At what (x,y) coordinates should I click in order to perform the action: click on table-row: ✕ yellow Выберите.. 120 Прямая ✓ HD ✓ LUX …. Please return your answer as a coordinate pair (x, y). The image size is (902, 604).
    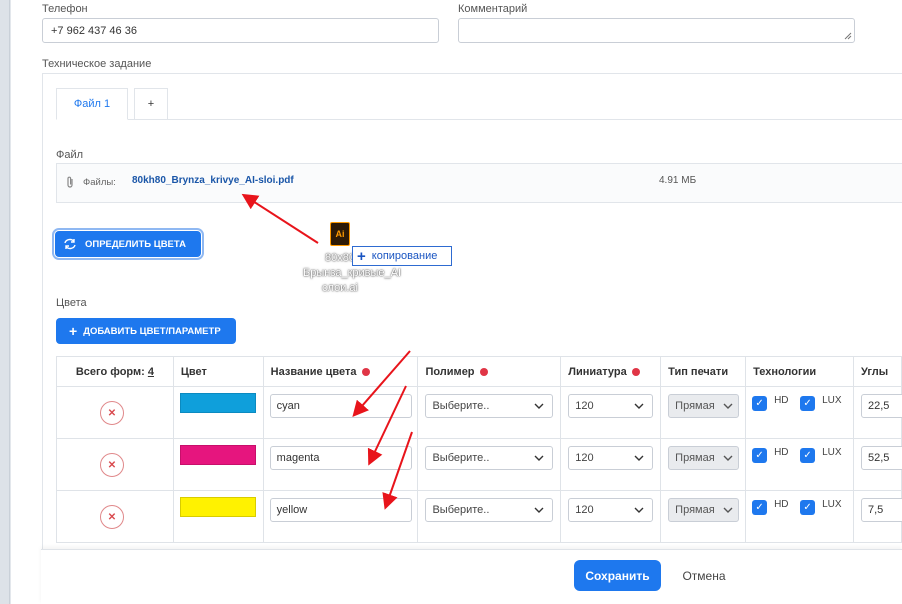
    Looking at the image, I should click on (479, 516).